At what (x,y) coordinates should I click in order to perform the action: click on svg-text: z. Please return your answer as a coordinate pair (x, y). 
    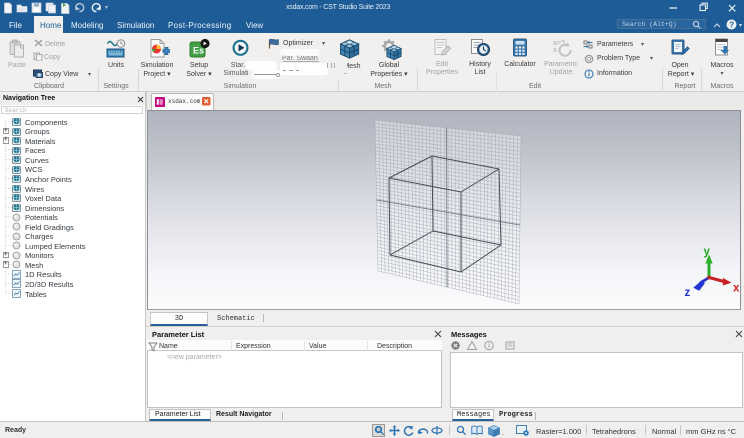
    Looking at the image, I should click on (688, 293).